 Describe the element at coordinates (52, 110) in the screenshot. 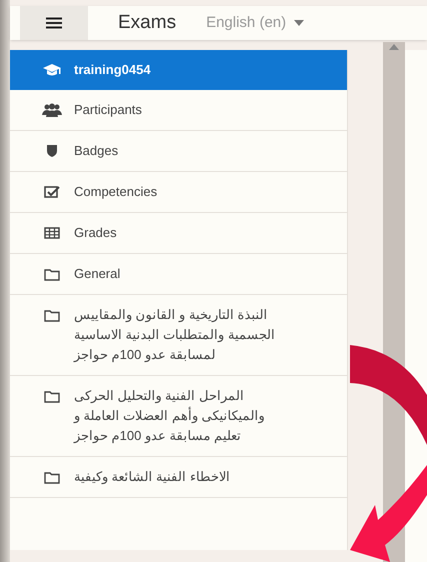

I see `users-icon` at that location.